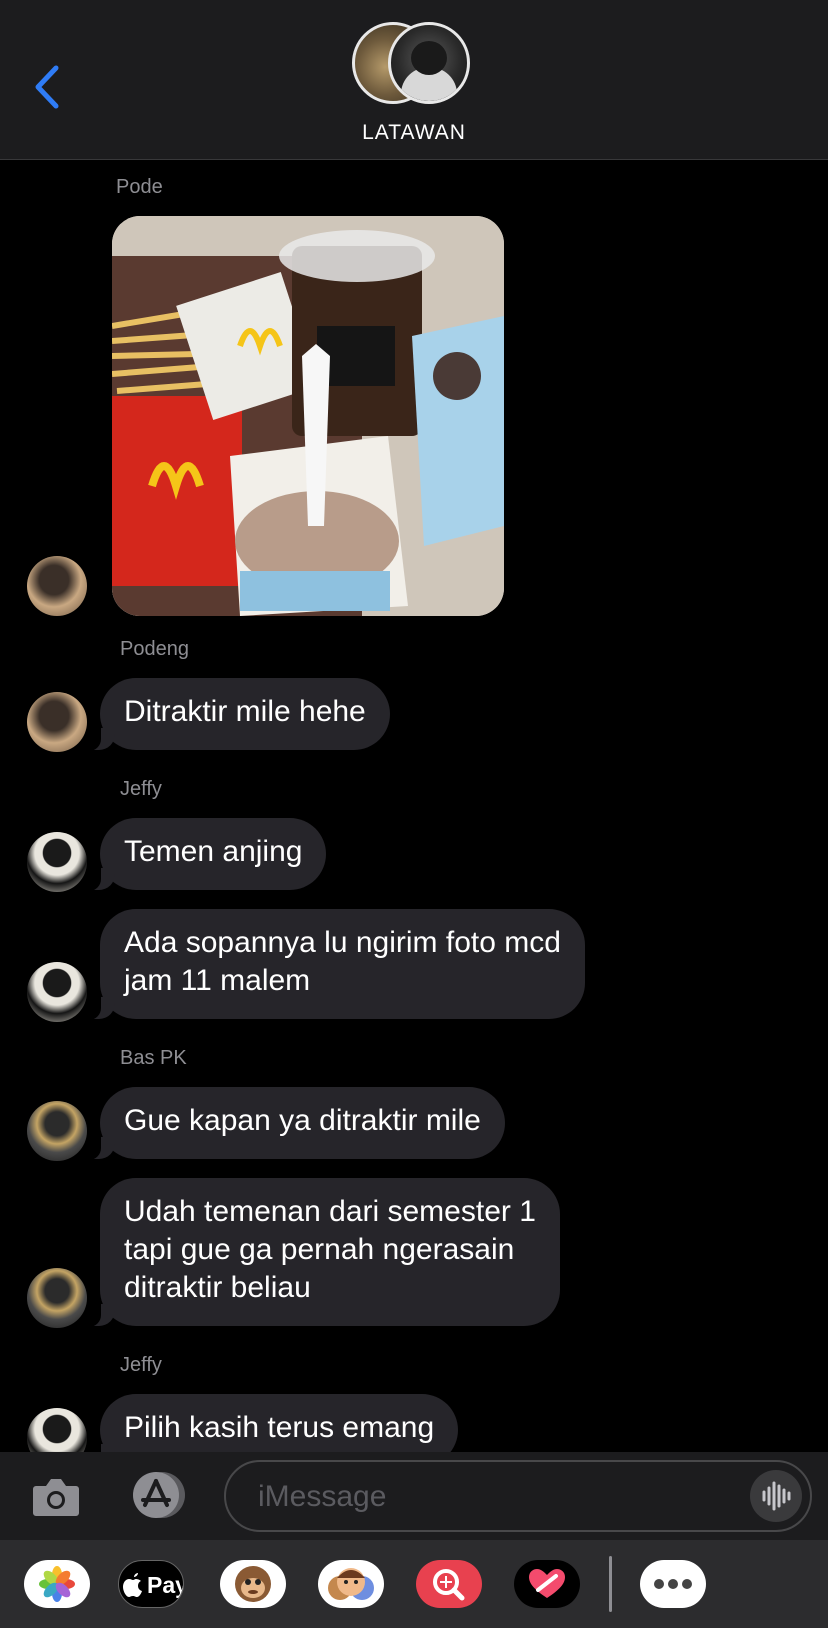  I want to click on chevron-left-icon, so click(47, 87).